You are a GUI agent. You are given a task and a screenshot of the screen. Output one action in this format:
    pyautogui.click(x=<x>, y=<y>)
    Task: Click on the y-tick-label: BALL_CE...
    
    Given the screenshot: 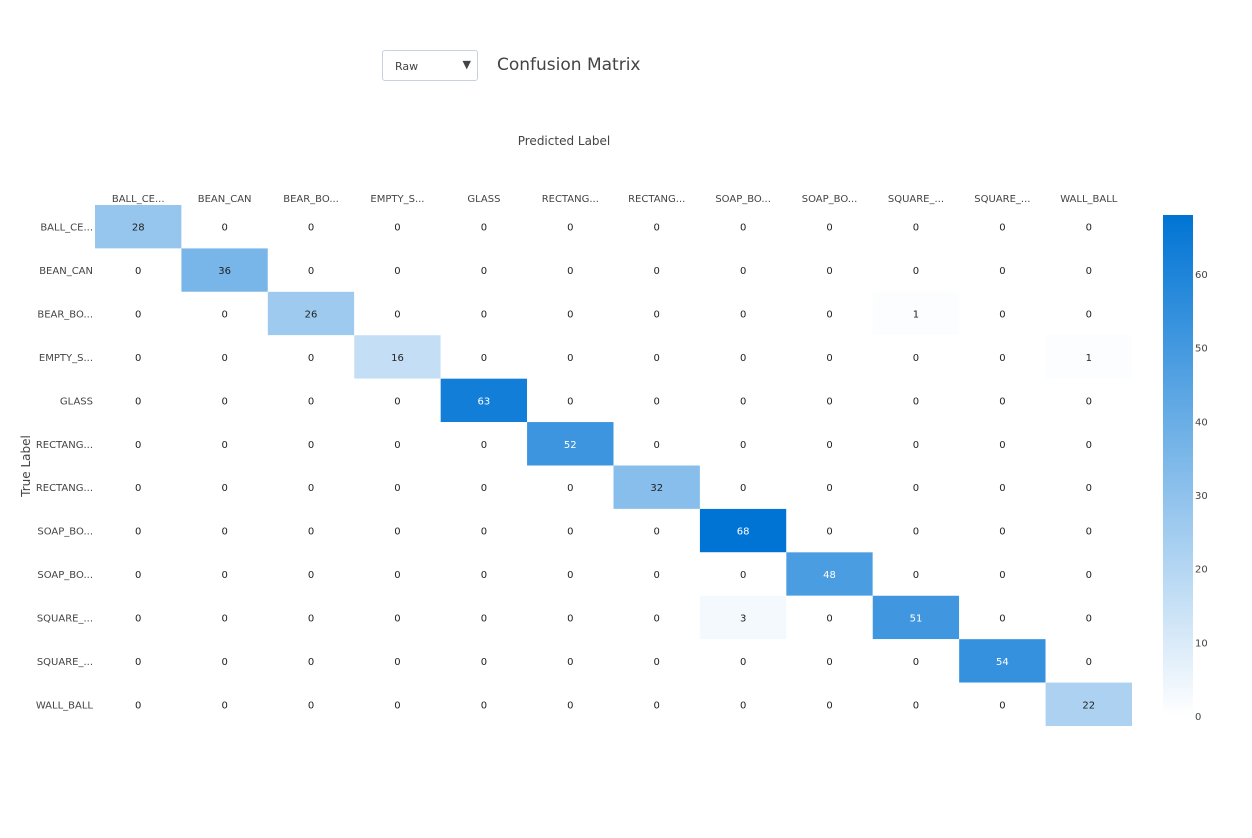 What is the action you would take?
    pyautogui.click(x=66, y=228)
    